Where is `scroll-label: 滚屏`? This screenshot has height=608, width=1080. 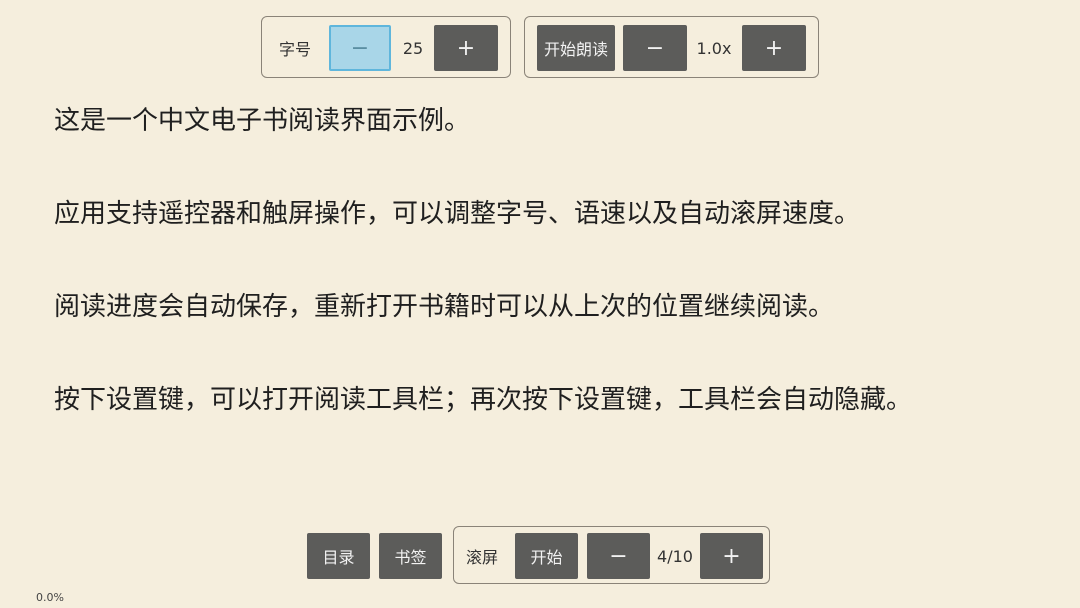
scroll-label: 滚屏 is located at coordinates (481, 557).